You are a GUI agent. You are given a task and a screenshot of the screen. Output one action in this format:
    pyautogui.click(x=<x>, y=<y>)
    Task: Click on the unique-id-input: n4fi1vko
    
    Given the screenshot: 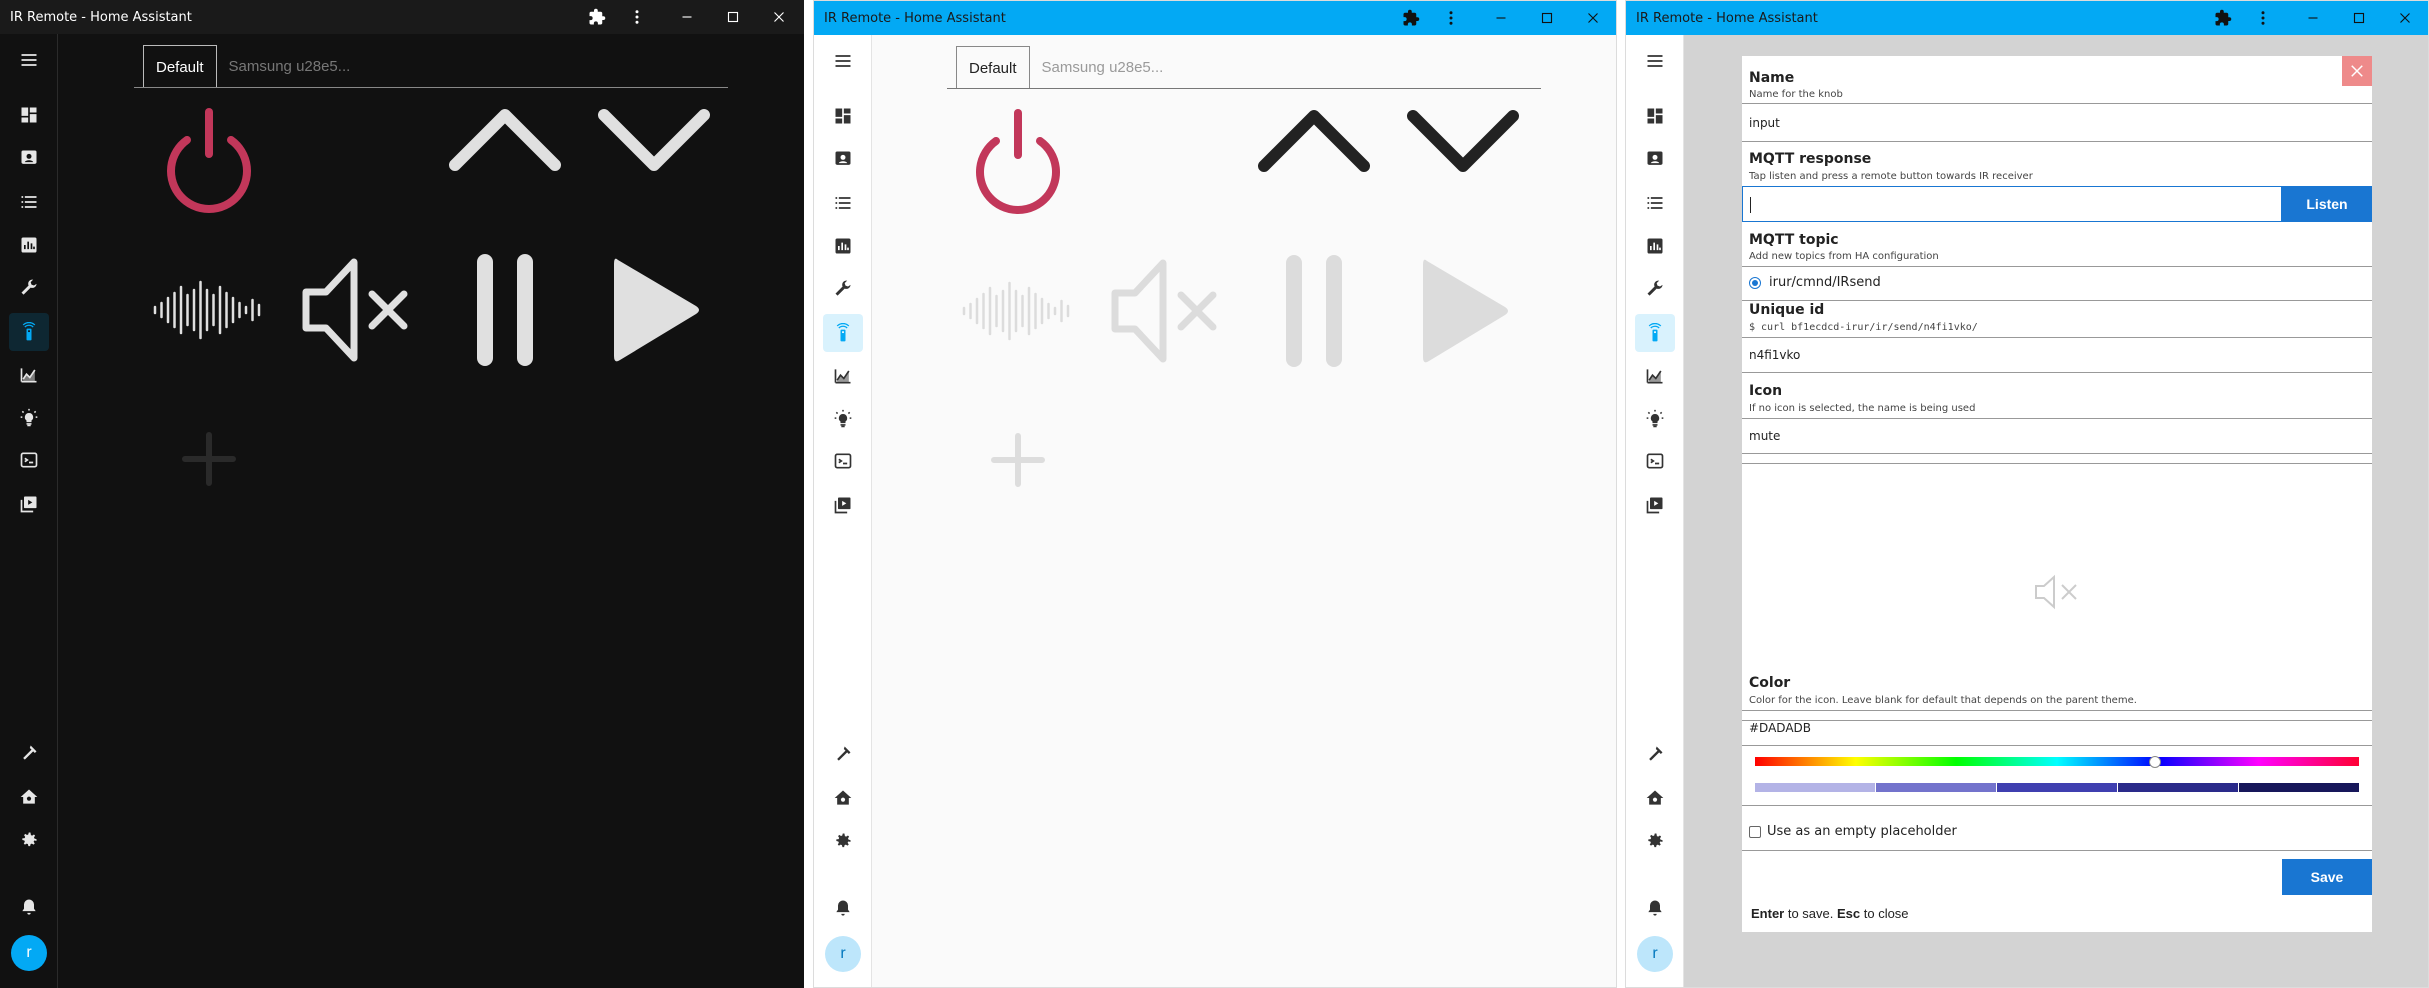 What is the action you would take?
    pyautogui.click(x=1774, y=355)
    